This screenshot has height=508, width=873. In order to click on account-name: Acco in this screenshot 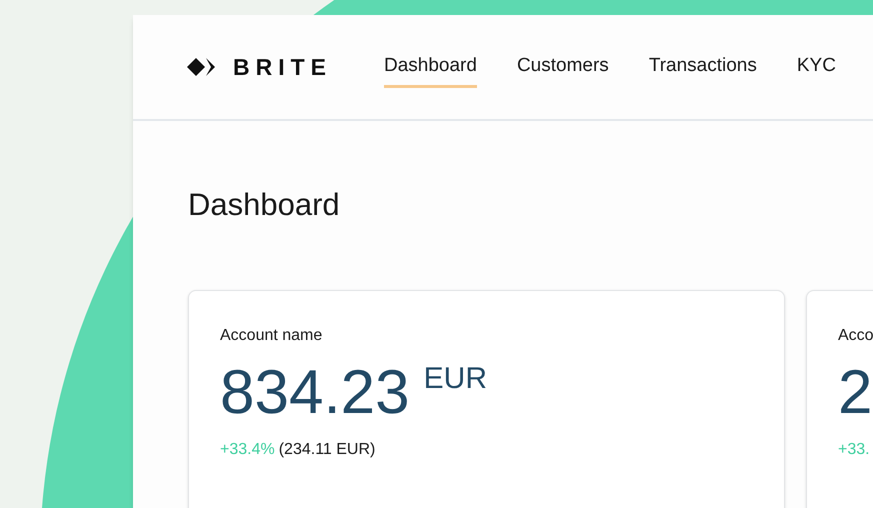, I will do `click(855, 336)`.